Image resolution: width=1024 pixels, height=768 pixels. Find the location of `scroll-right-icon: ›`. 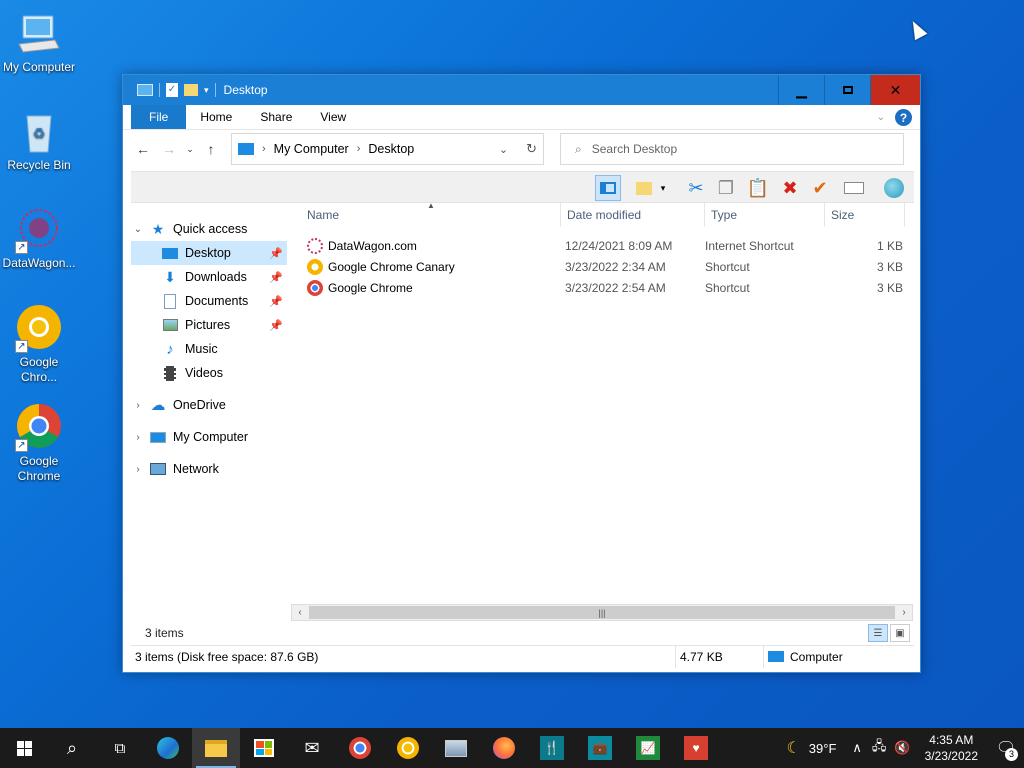

scroll-right-icon: › is located at coordinates (904, 612).